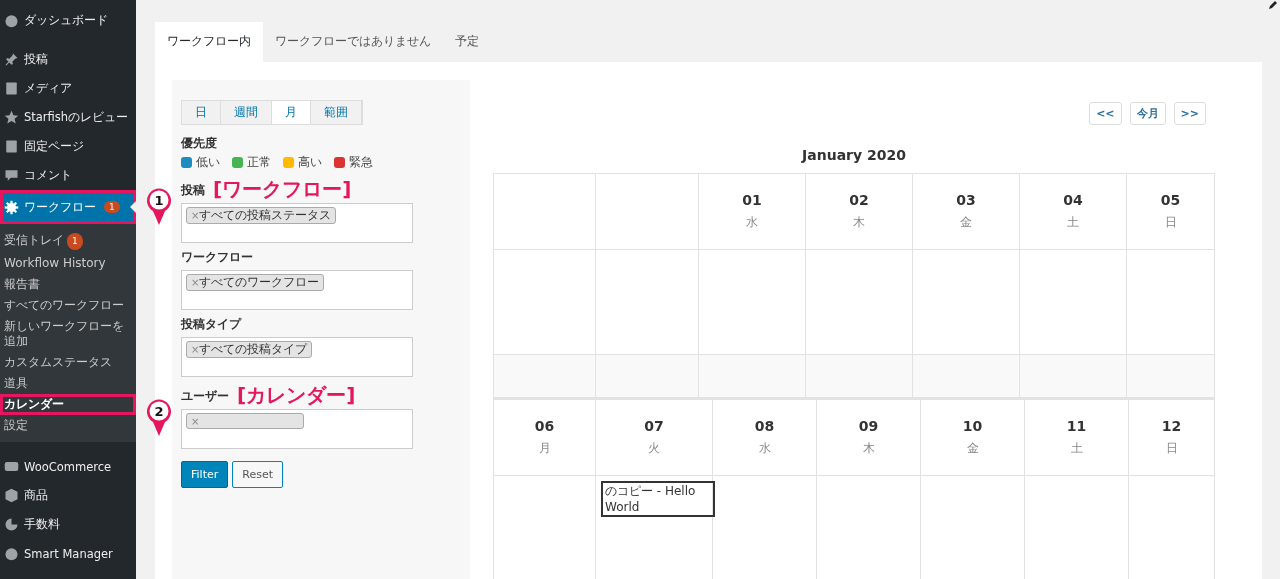 This screenshot has height=579, width=1280. I want to click on tab: ワークフロー内, so click(209, 42).